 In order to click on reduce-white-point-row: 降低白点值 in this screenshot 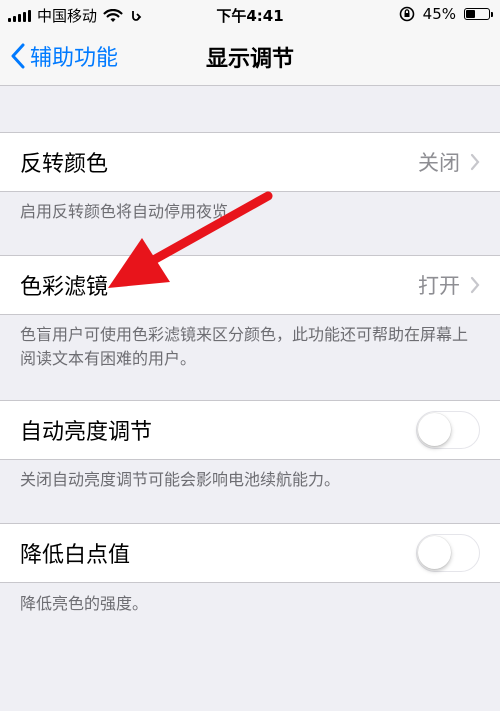, I will do `click(250, 553)`.